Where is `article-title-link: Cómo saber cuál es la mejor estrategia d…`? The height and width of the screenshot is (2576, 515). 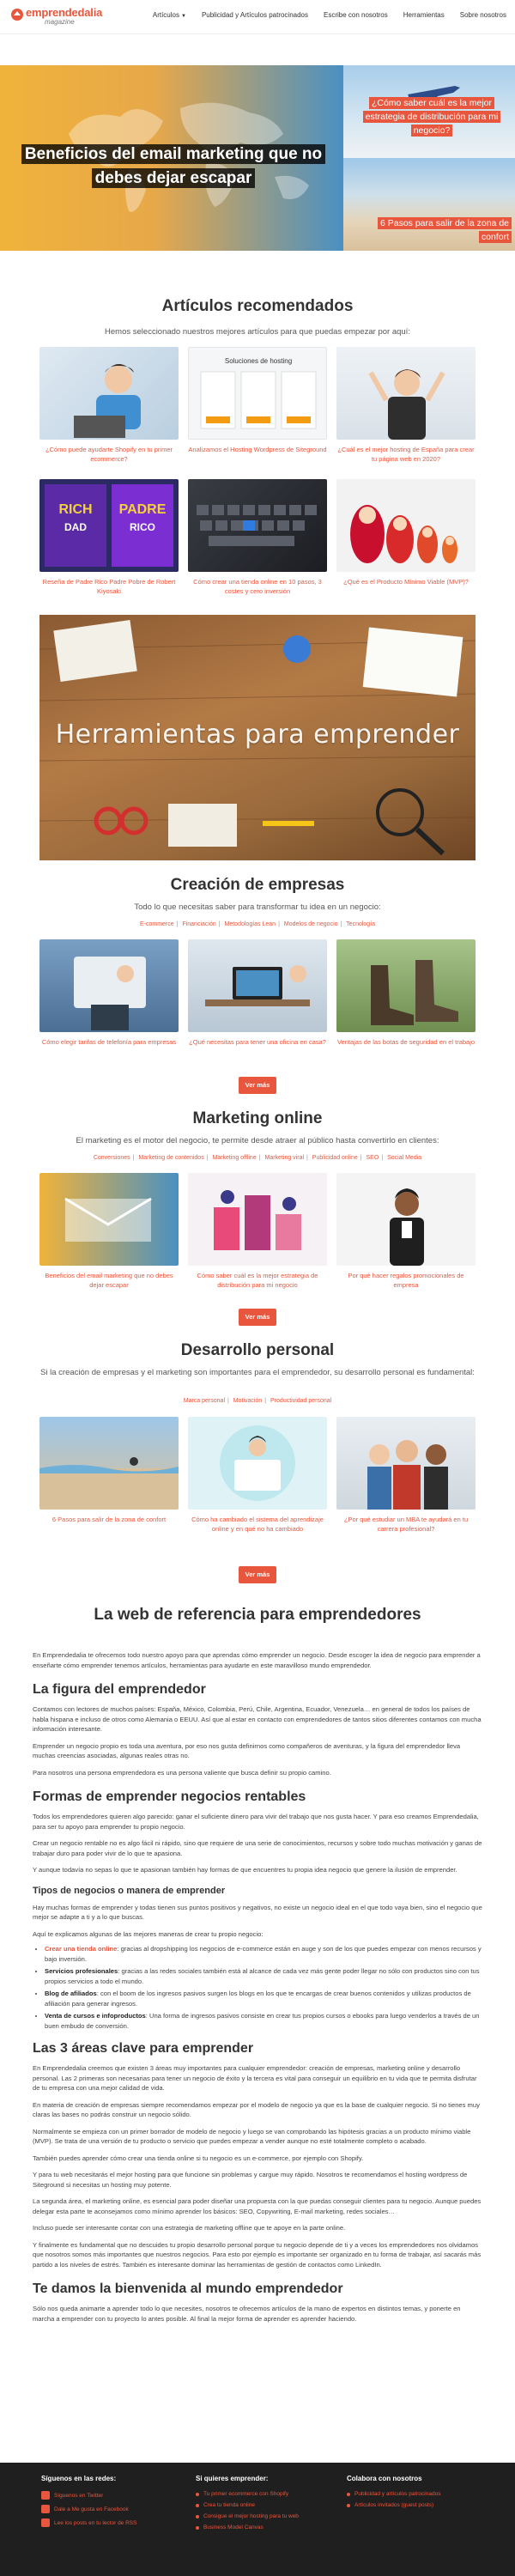
article-title-link: Cómo saber cuál es la mejor estrategia d… is located at coordinates (257, 1280).